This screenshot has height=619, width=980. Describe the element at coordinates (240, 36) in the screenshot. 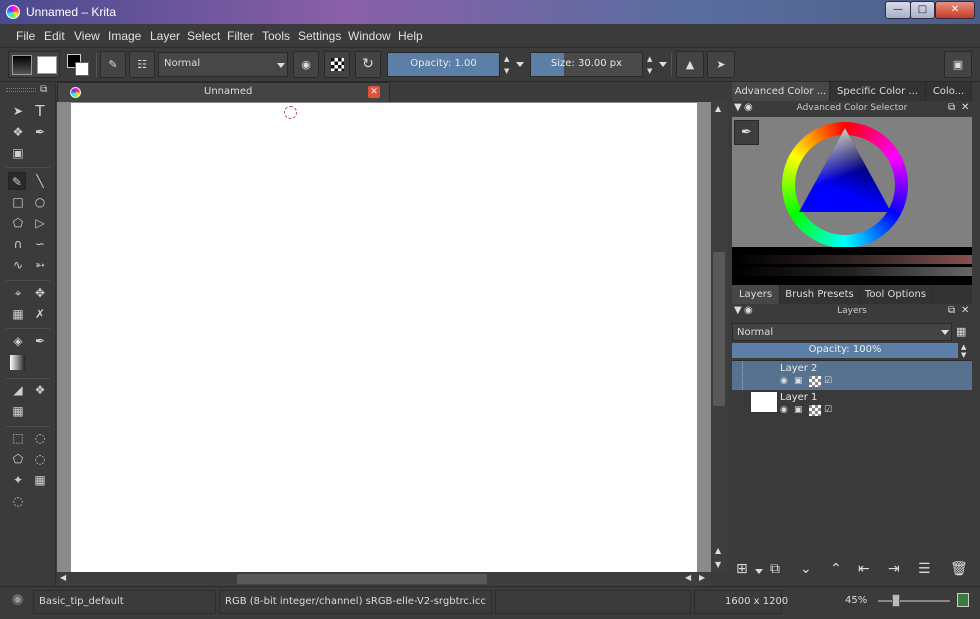

I see `menu-filter: Filter` at that location.